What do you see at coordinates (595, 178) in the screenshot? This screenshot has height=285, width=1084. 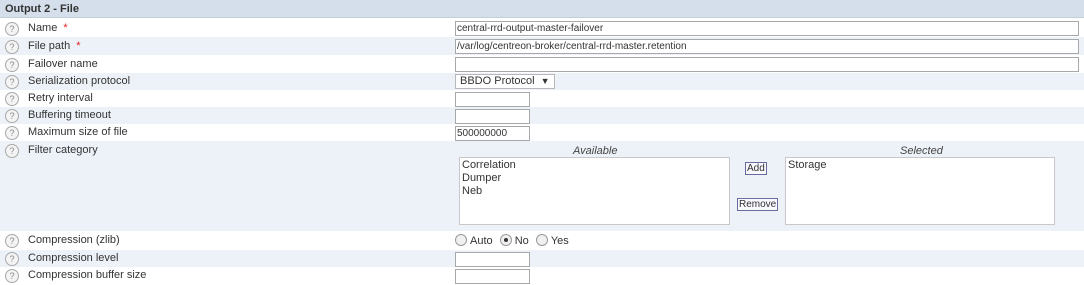 I see `list-item: Dumper` at bounding box center [595, 178].